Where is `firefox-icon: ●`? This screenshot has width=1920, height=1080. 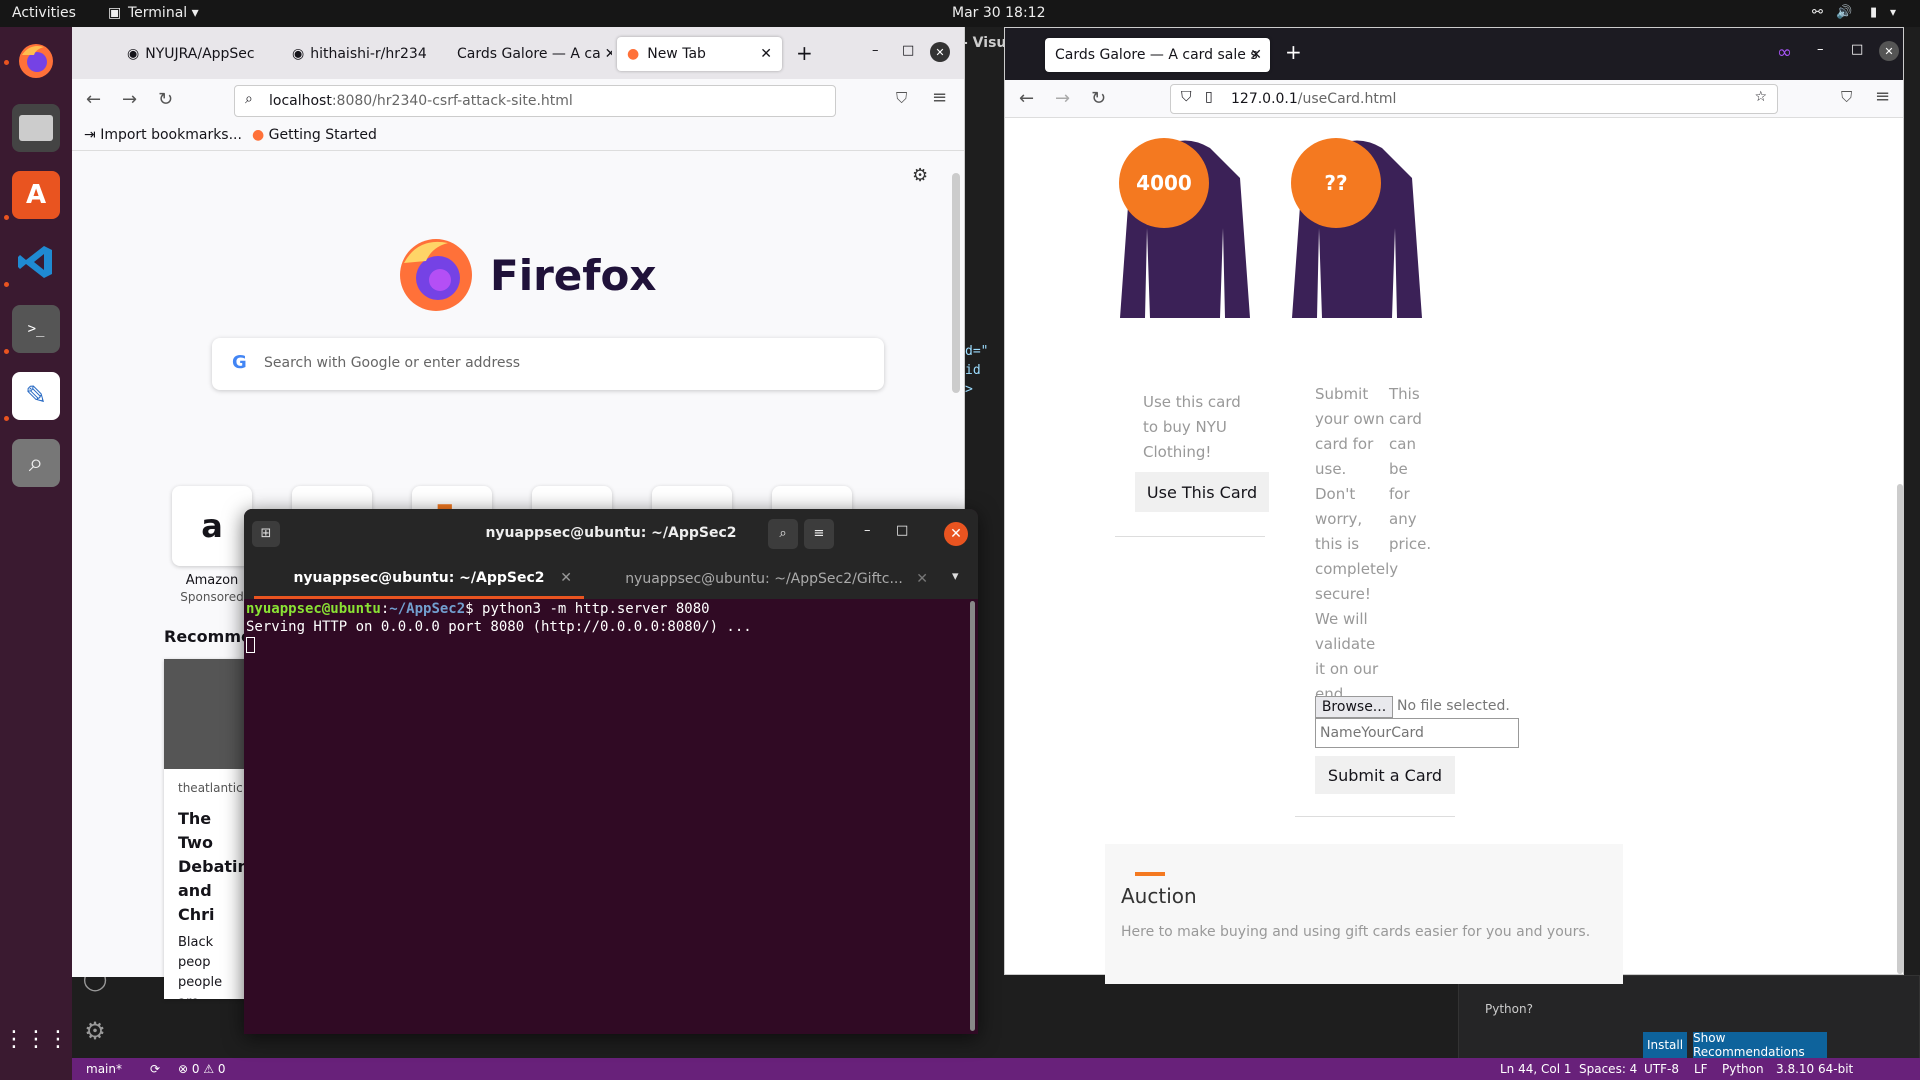 firefox-icon: ● is located at coordinates (258, 135).